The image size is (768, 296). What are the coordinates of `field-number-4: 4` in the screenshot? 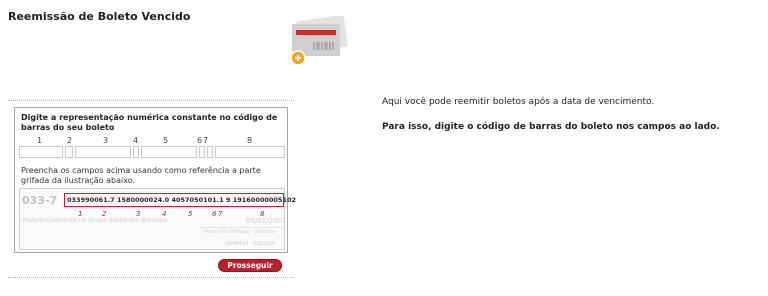 It's located at (136, 140).